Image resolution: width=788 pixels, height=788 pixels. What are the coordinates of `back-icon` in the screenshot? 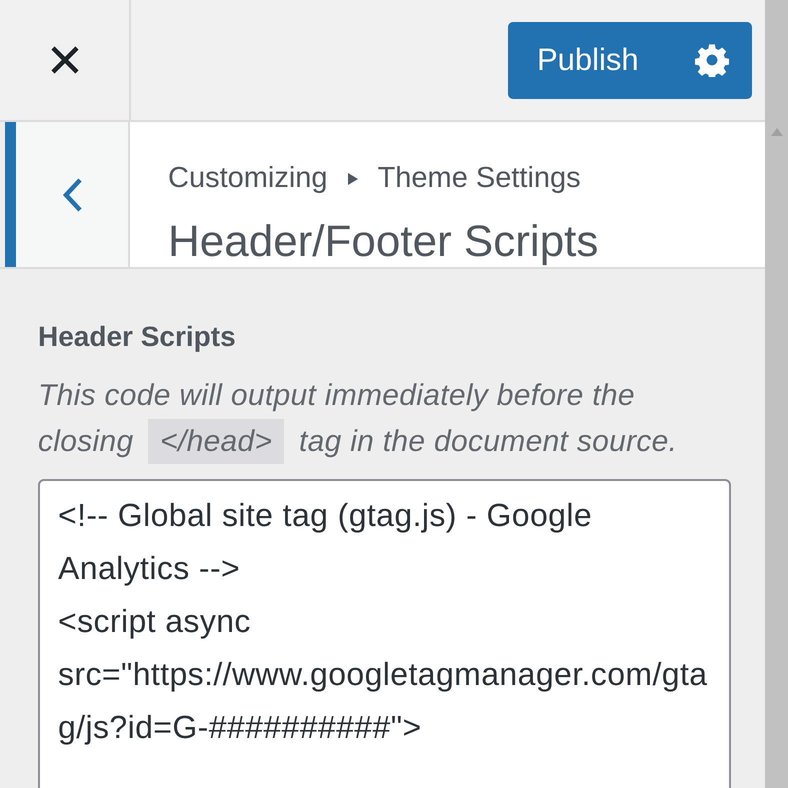 It's located at (72, 194).